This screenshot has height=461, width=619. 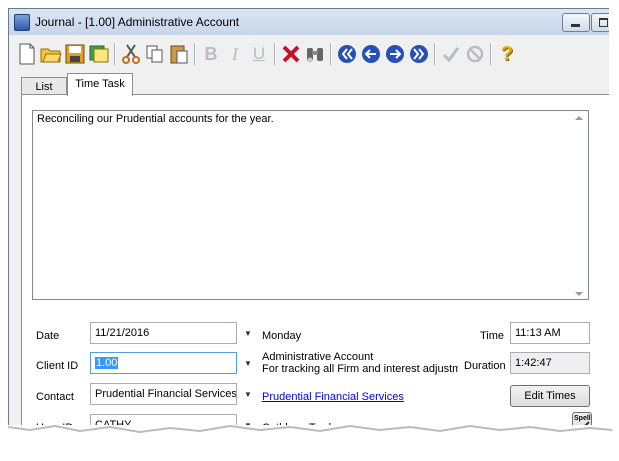 I want to click on next-record-button, so click(x=395, y=54).